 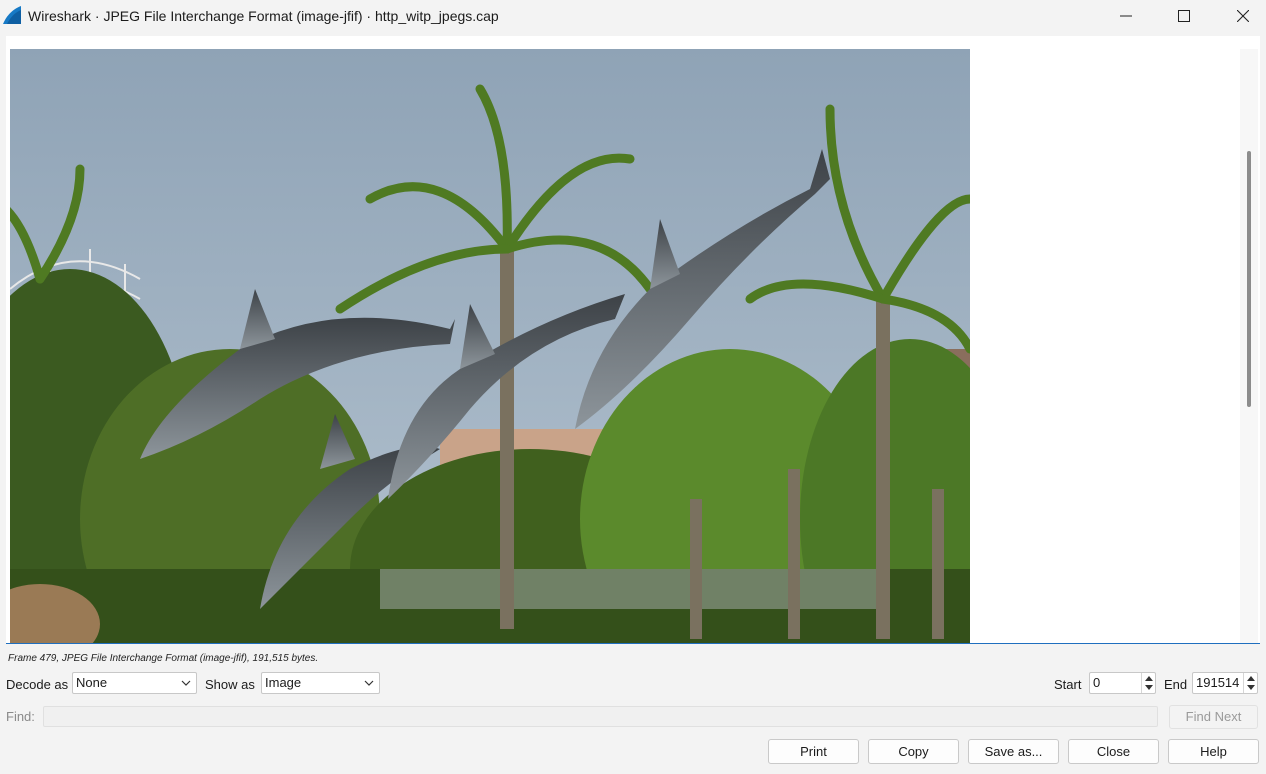 I want to click on maximize-button, so click(x=1184, y=16).